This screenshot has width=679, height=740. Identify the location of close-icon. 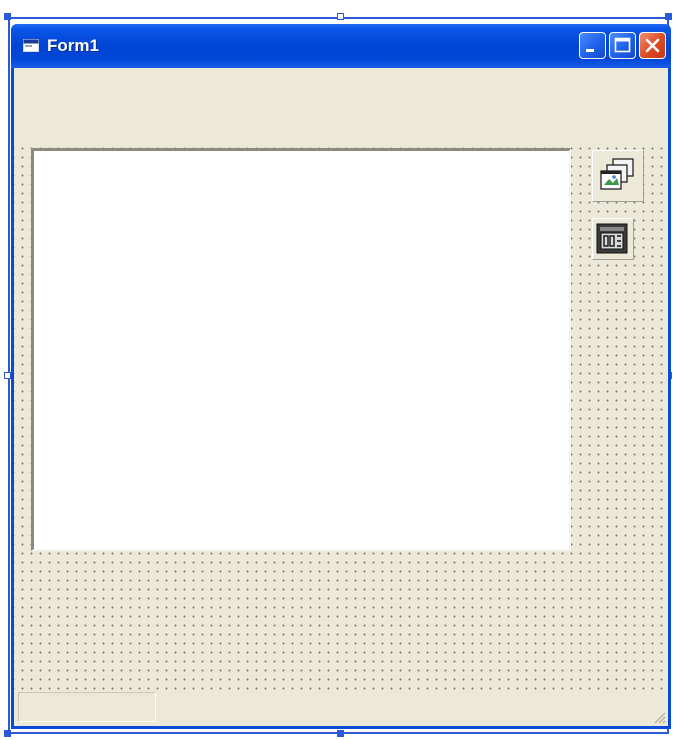
(652, 45).